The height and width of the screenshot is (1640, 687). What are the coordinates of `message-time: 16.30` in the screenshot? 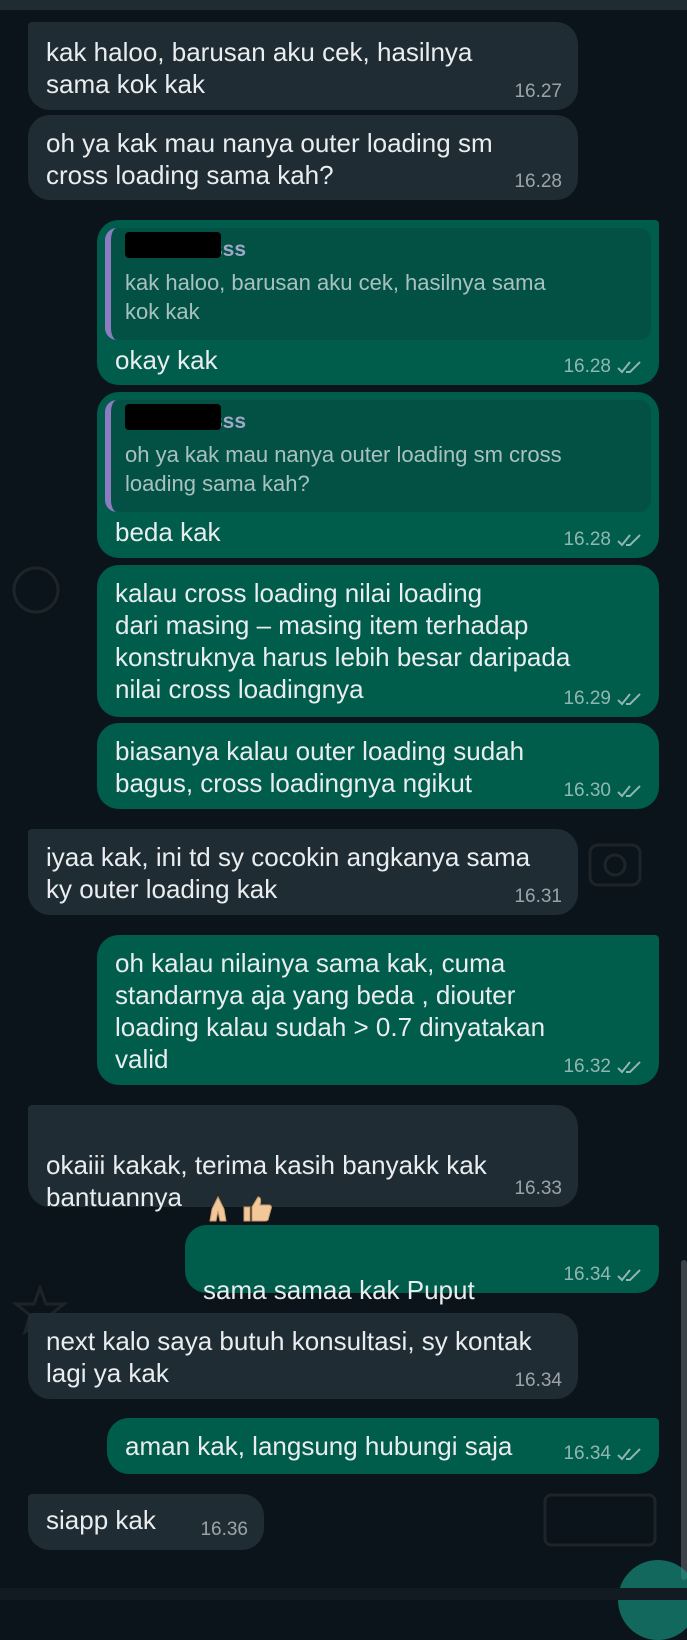 It's located at (587, 790).